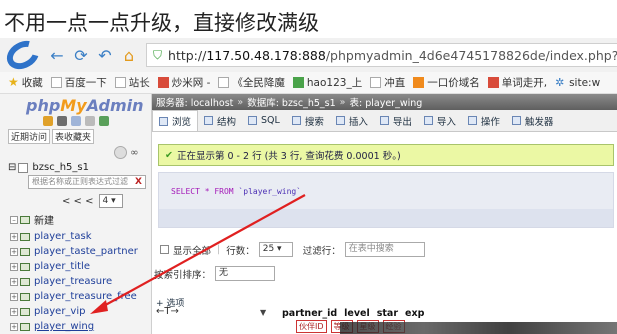 The image size is (617, 334). What do you see at coordinates (253, 120) in the screenshot?
I see `sql-icon` at bounding box center [253, 120].